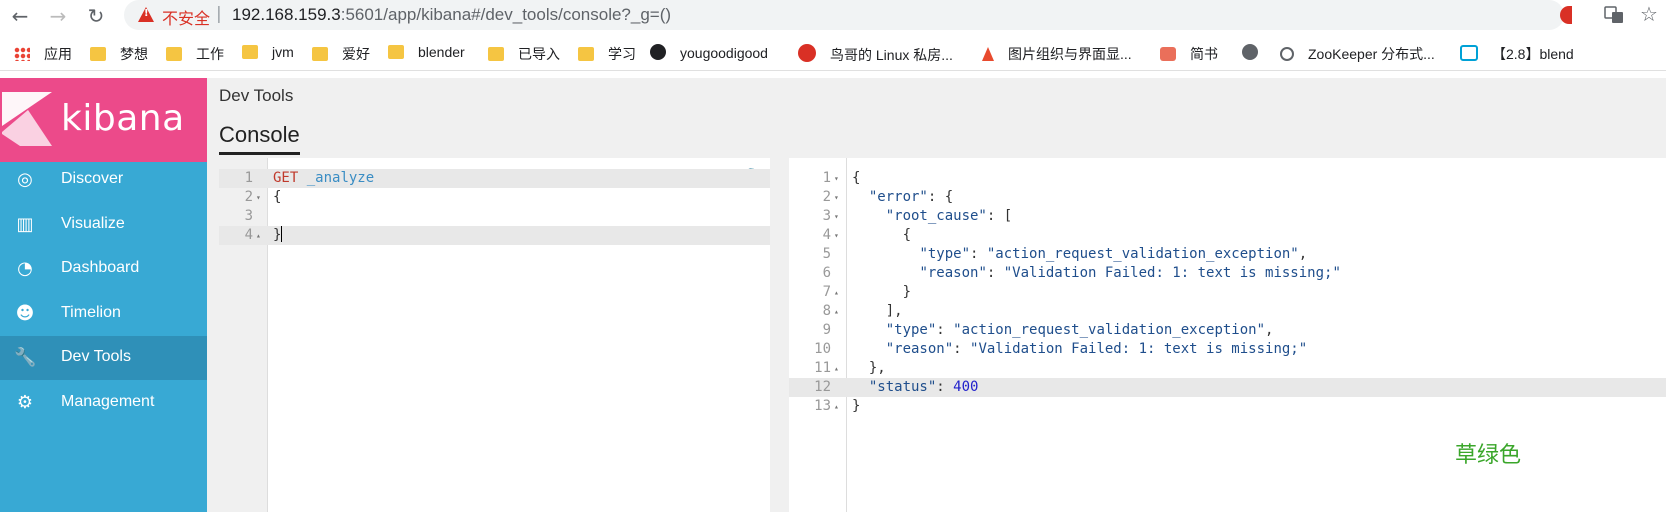 This screenshot has width=1666, height=512. Describe the element at coordinates (25, 224) in the screenshot. I see `bar-chart-icon: ▥` at that location.